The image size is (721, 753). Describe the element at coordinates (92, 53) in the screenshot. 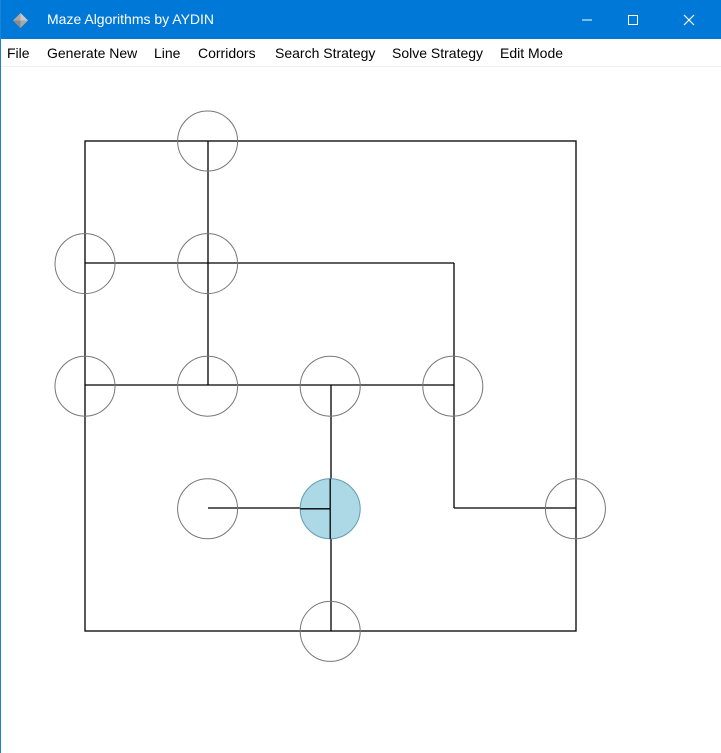

I see `menu-generate-new: Generate New` at that location.